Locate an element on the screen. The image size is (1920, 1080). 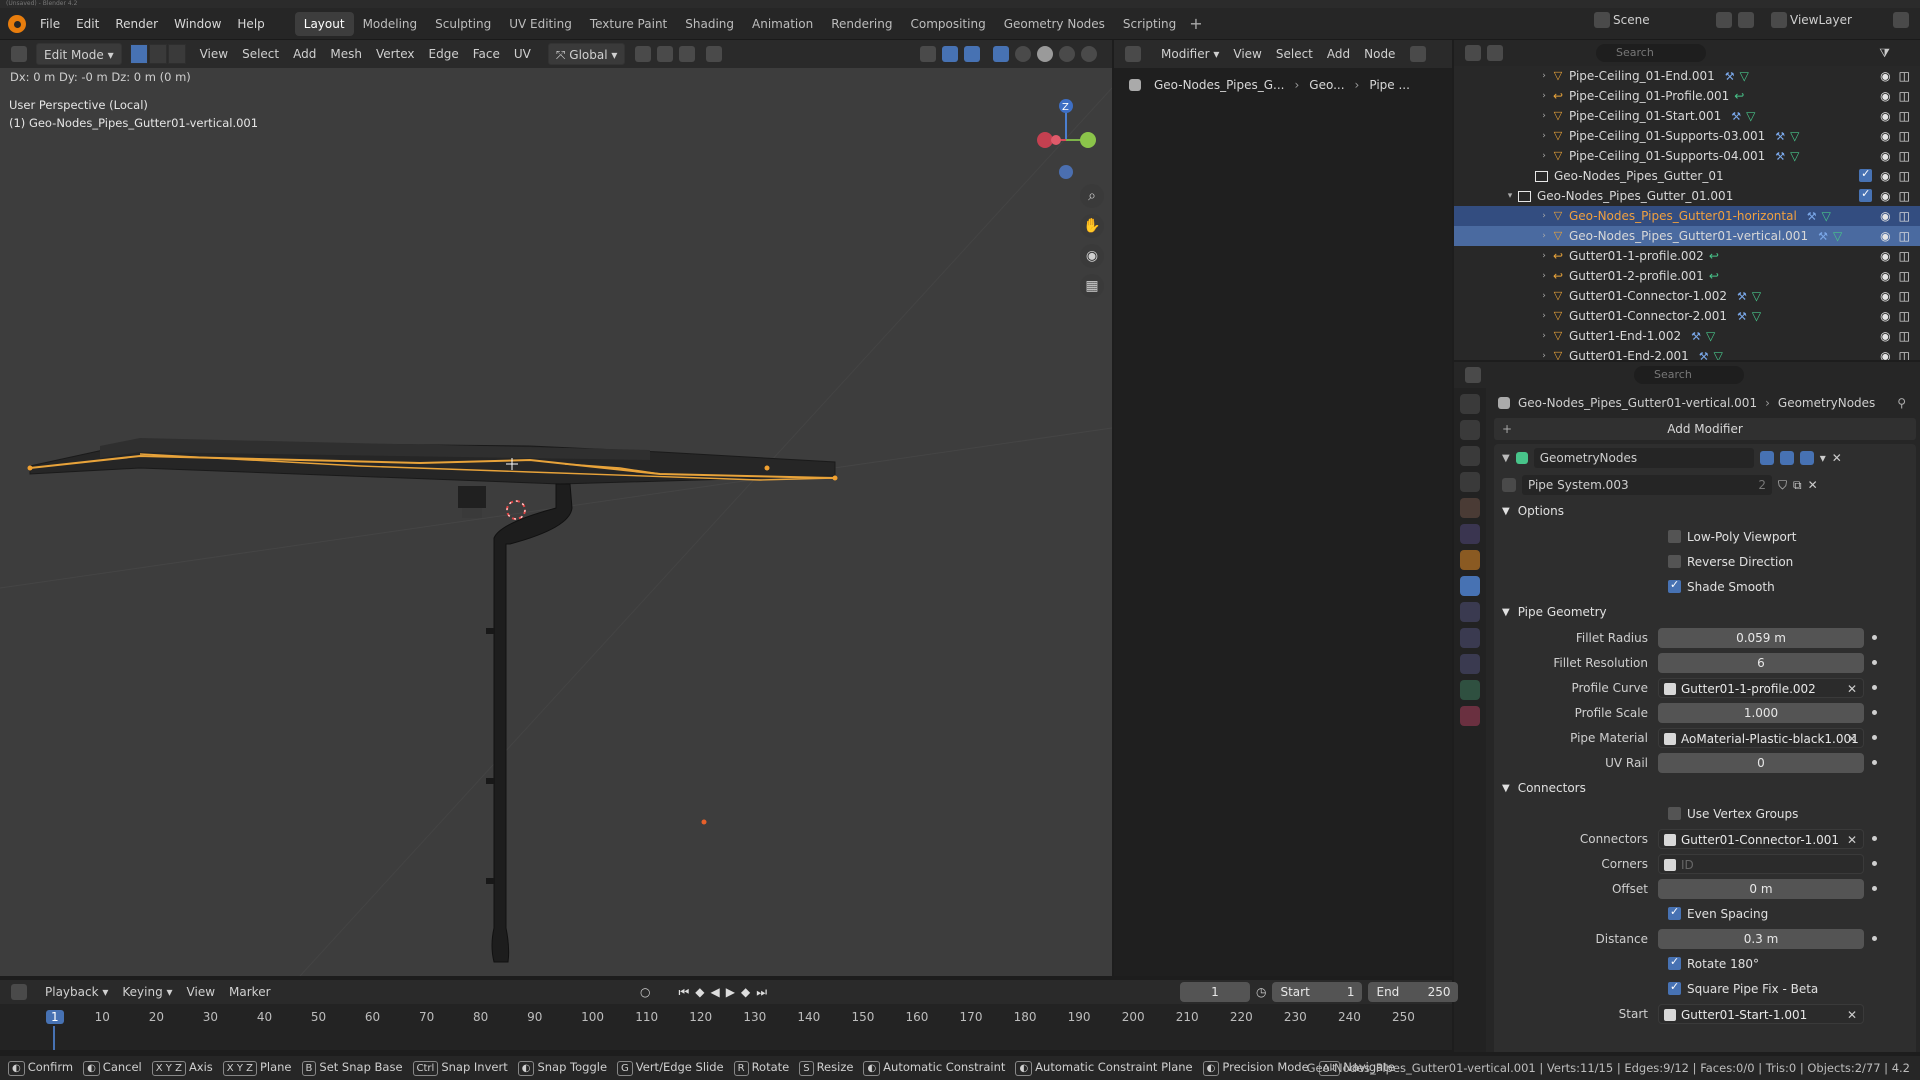
outliner-row: › ▽ Gutter01-Connector-1.002 ⚒ ▽ ◉ ◫ is located at coordinates (1687, 296).